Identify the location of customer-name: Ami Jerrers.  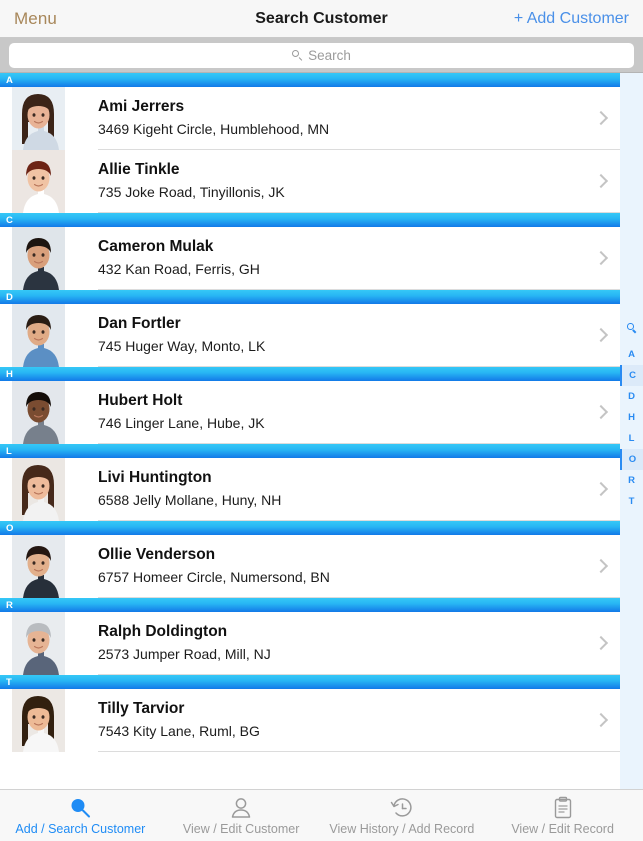
(141, 106).